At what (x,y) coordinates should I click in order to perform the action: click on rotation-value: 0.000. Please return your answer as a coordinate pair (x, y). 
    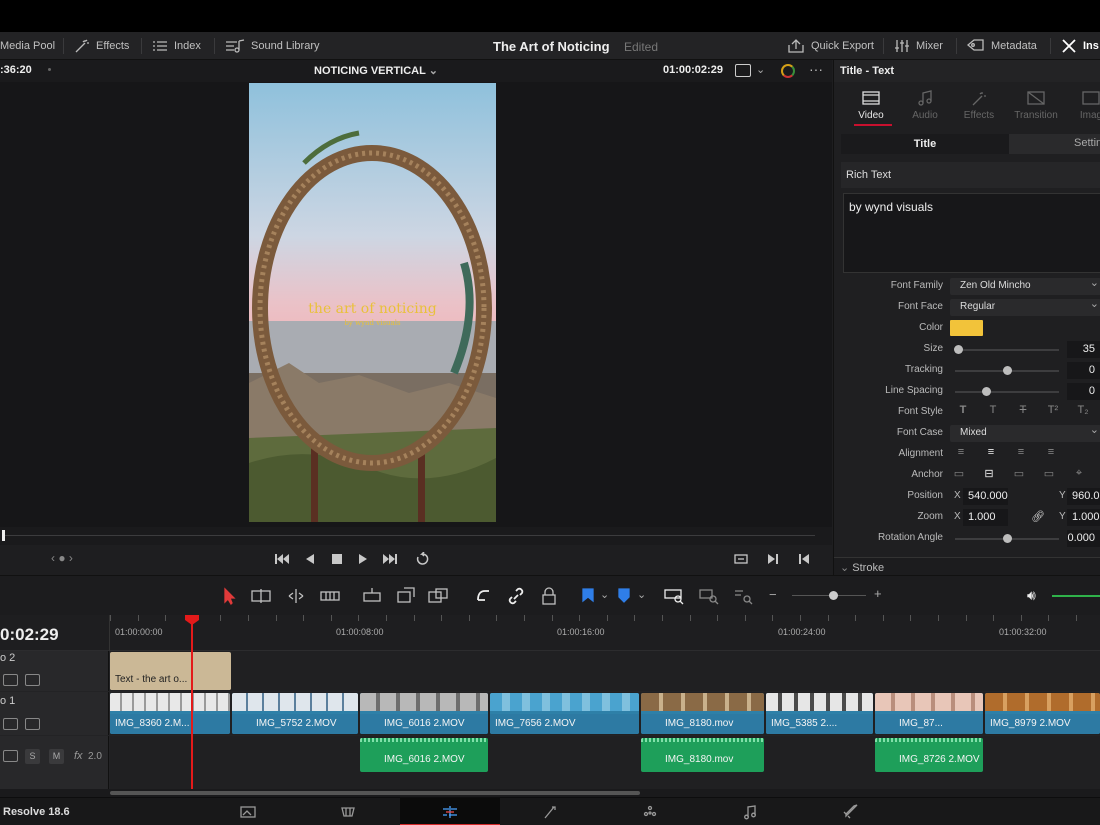
    Looking at the image, I should click on (1083, 538).